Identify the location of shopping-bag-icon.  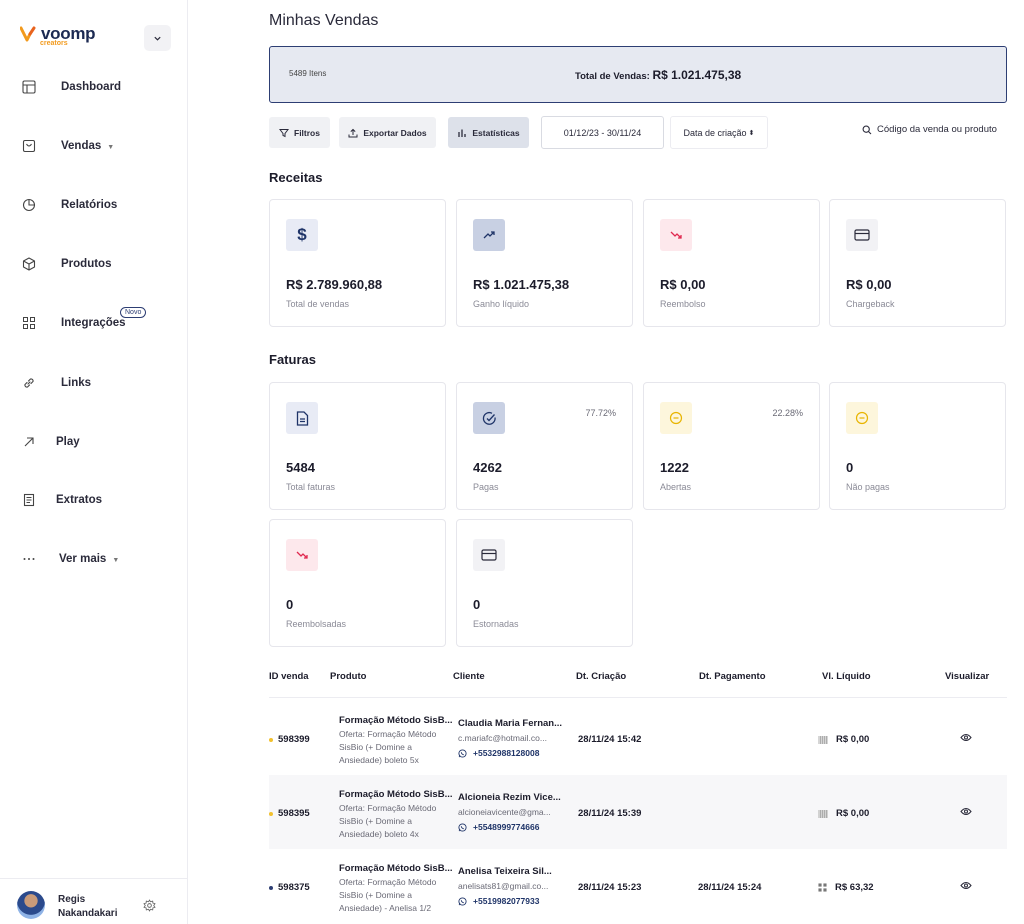
(28, 146).